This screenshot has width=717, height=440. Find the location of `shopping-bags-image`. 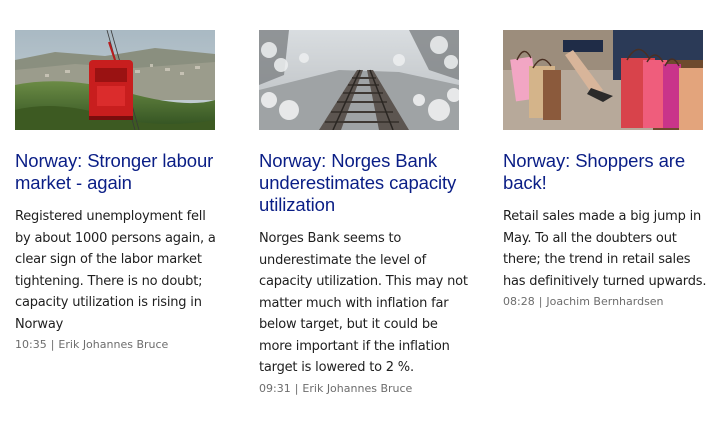

shopping-bags-image is located at coordinates (603, 80).